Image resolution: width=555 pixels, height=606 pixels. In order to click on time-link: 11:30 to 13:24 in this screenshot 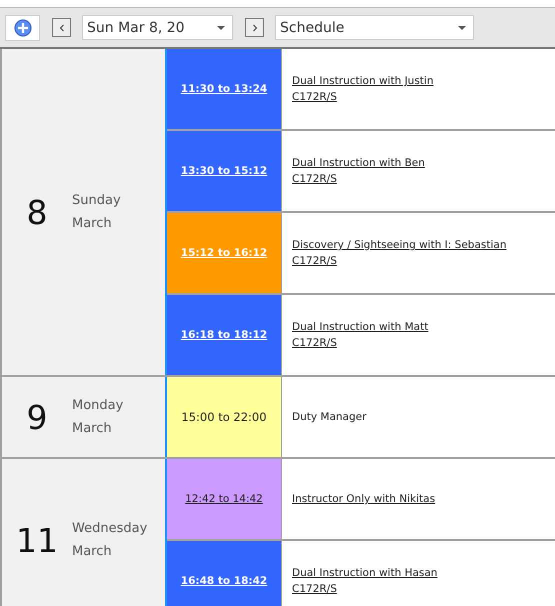, I will do `click(224, 89)`.